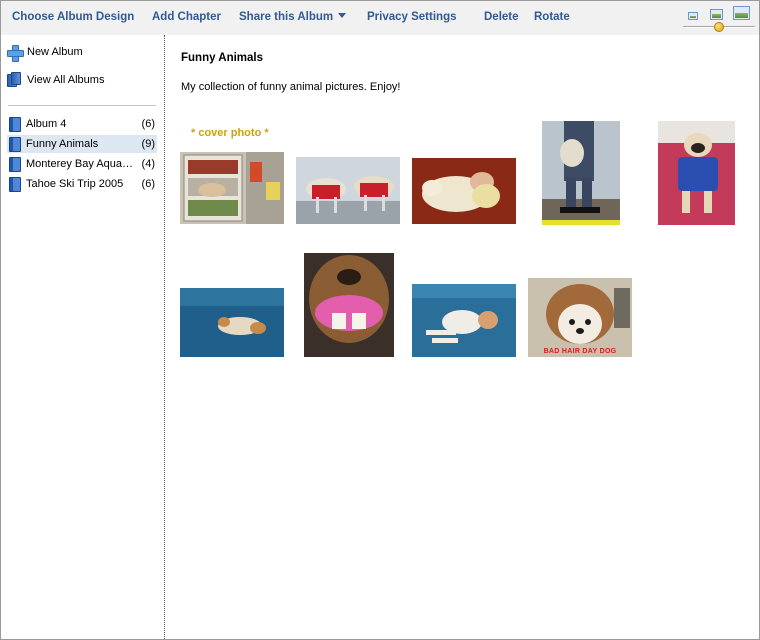  Describe the element at coordinates (696, 173) in the screenshot. I see `photo-thumbnail-pug-in-carrier` at that location.